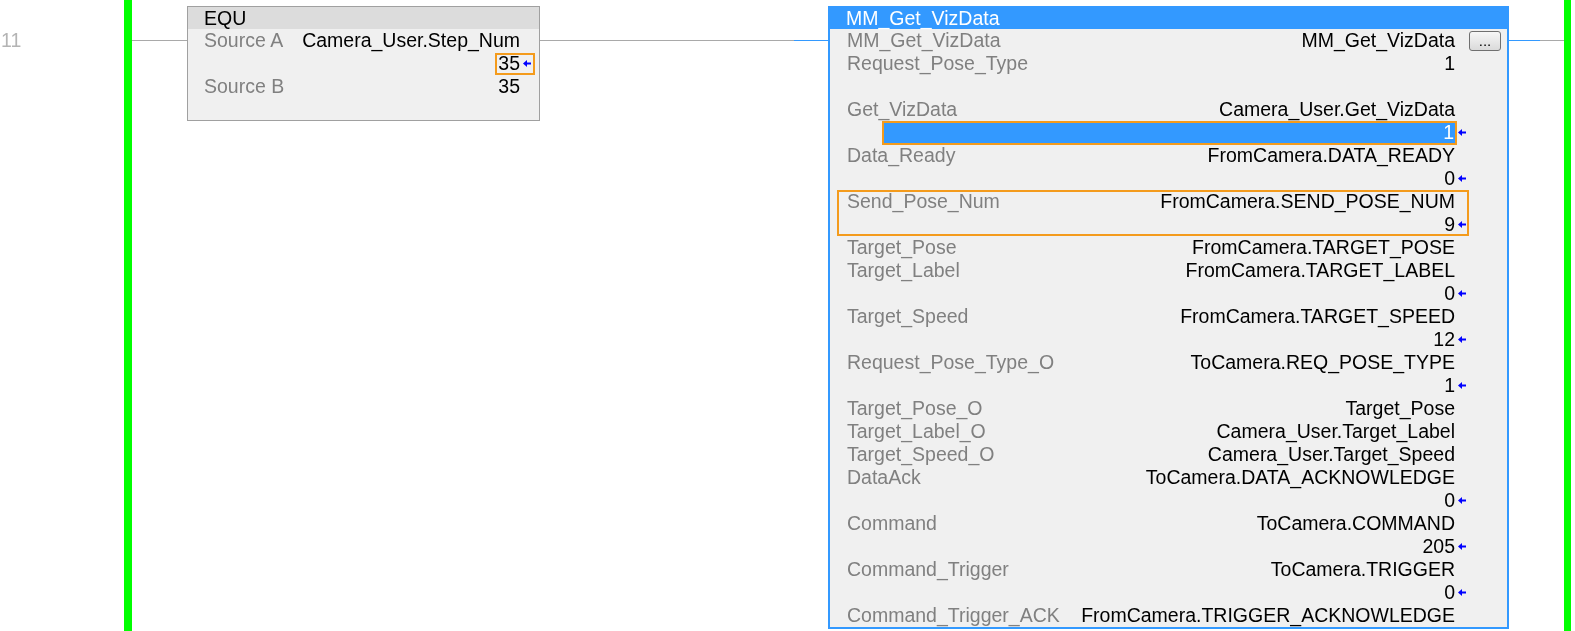  What do you see at coordinates (928, 569) in the screenshot?
I see `parameter-name: Command_Trigger` at bounding box center [928, 569].